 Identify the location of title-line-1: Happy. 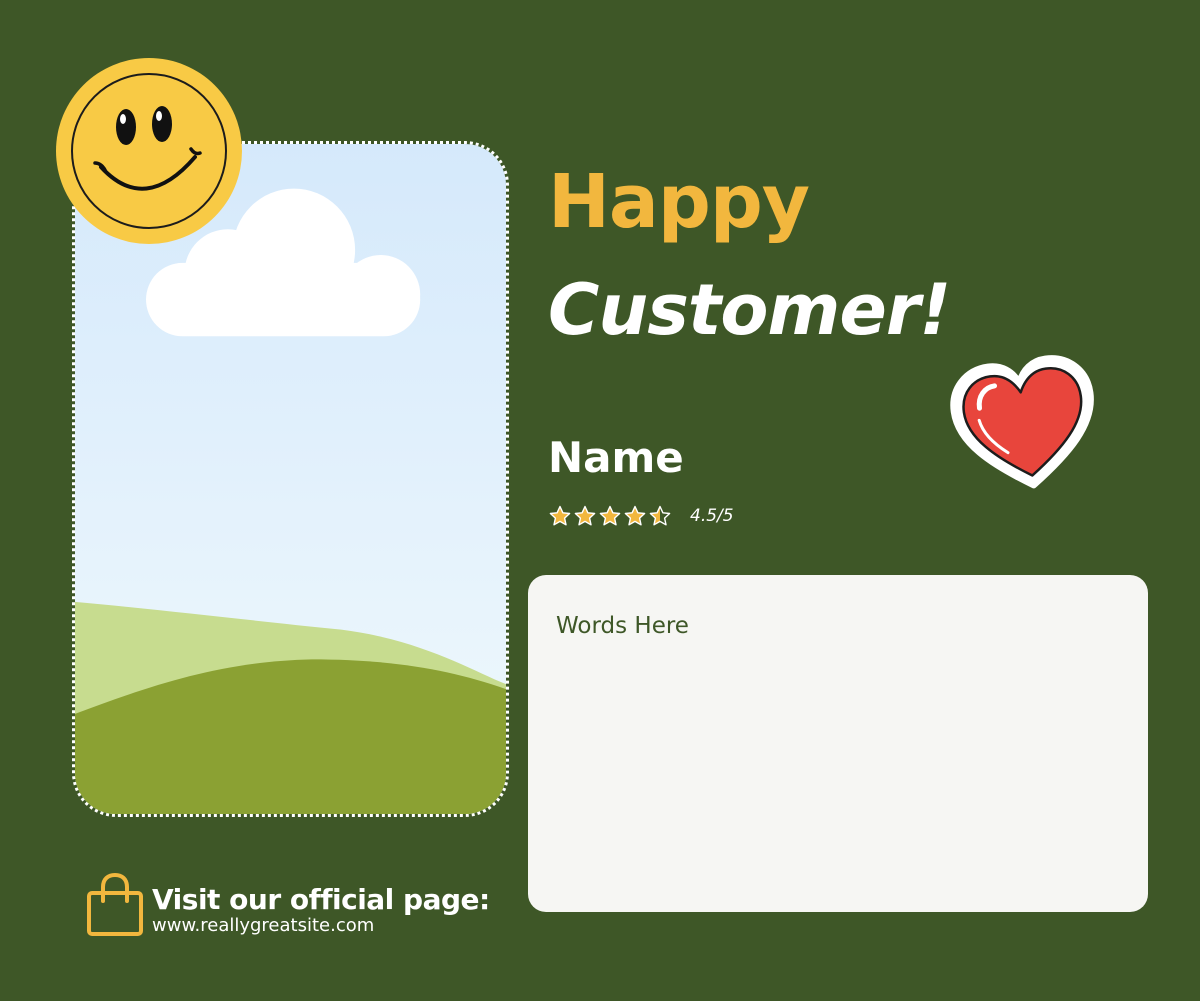
(679, 202).